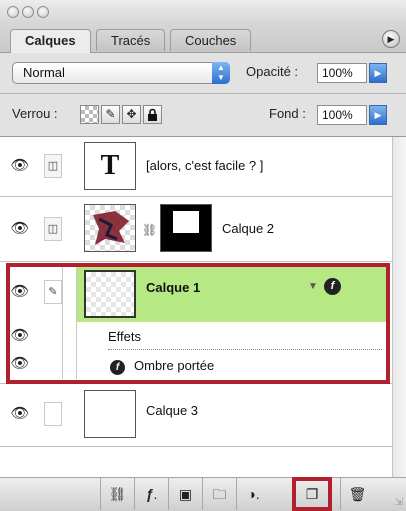  What do you see at coordinates (253, 494) in the screenshot?
I see `adjustment-layer-icon: ◑.` at bounding box center [253, 494].